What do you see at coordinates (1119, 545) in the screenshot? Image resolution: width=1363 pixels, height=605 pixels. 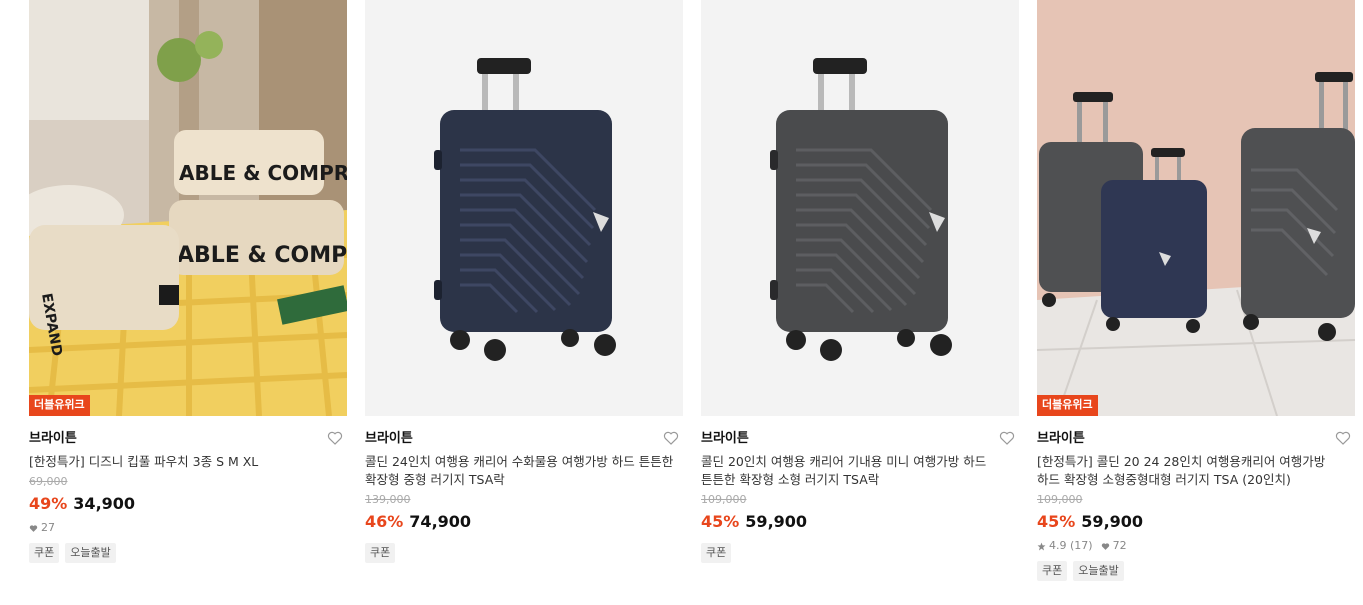 I see `likes-value: 72` at bounding box center [1119, 545].